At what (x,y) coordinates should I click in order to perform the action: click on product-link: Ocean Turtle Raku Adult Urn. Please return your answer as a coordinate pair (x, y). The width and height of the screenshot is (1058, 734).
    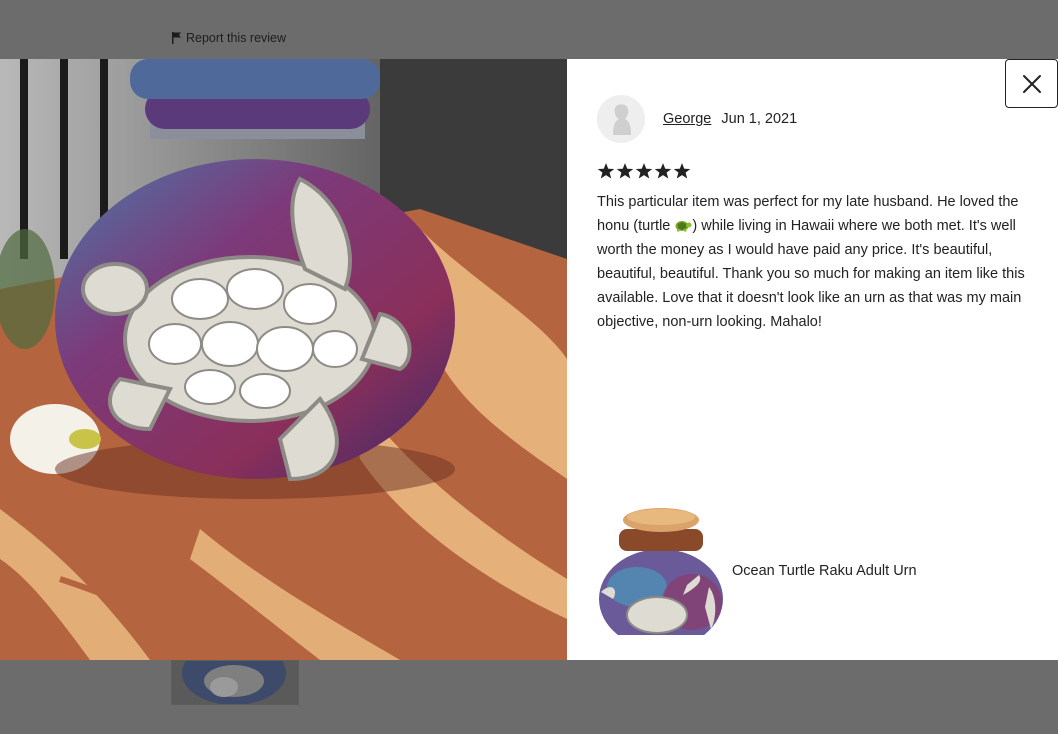
    Looking at the image, I should click on (757, 571).